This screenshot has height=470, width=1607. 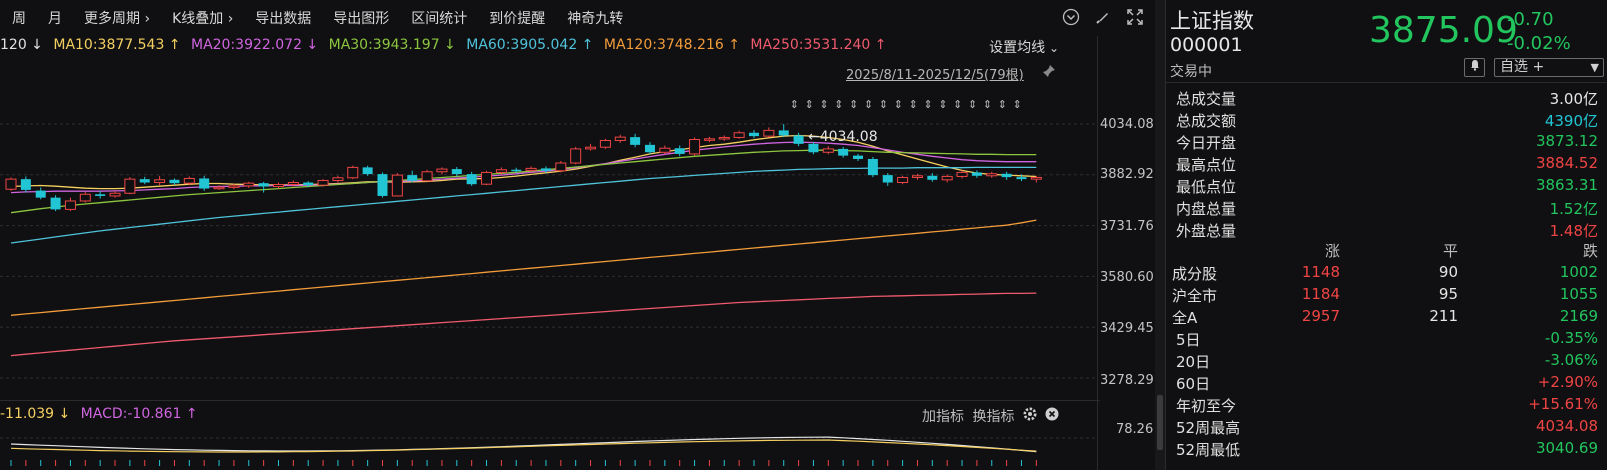 What do you see at coordinates (1206, 143) in the screenshot?
I see `stat-label: 今日开盘` at bounding box center [1206, 143].